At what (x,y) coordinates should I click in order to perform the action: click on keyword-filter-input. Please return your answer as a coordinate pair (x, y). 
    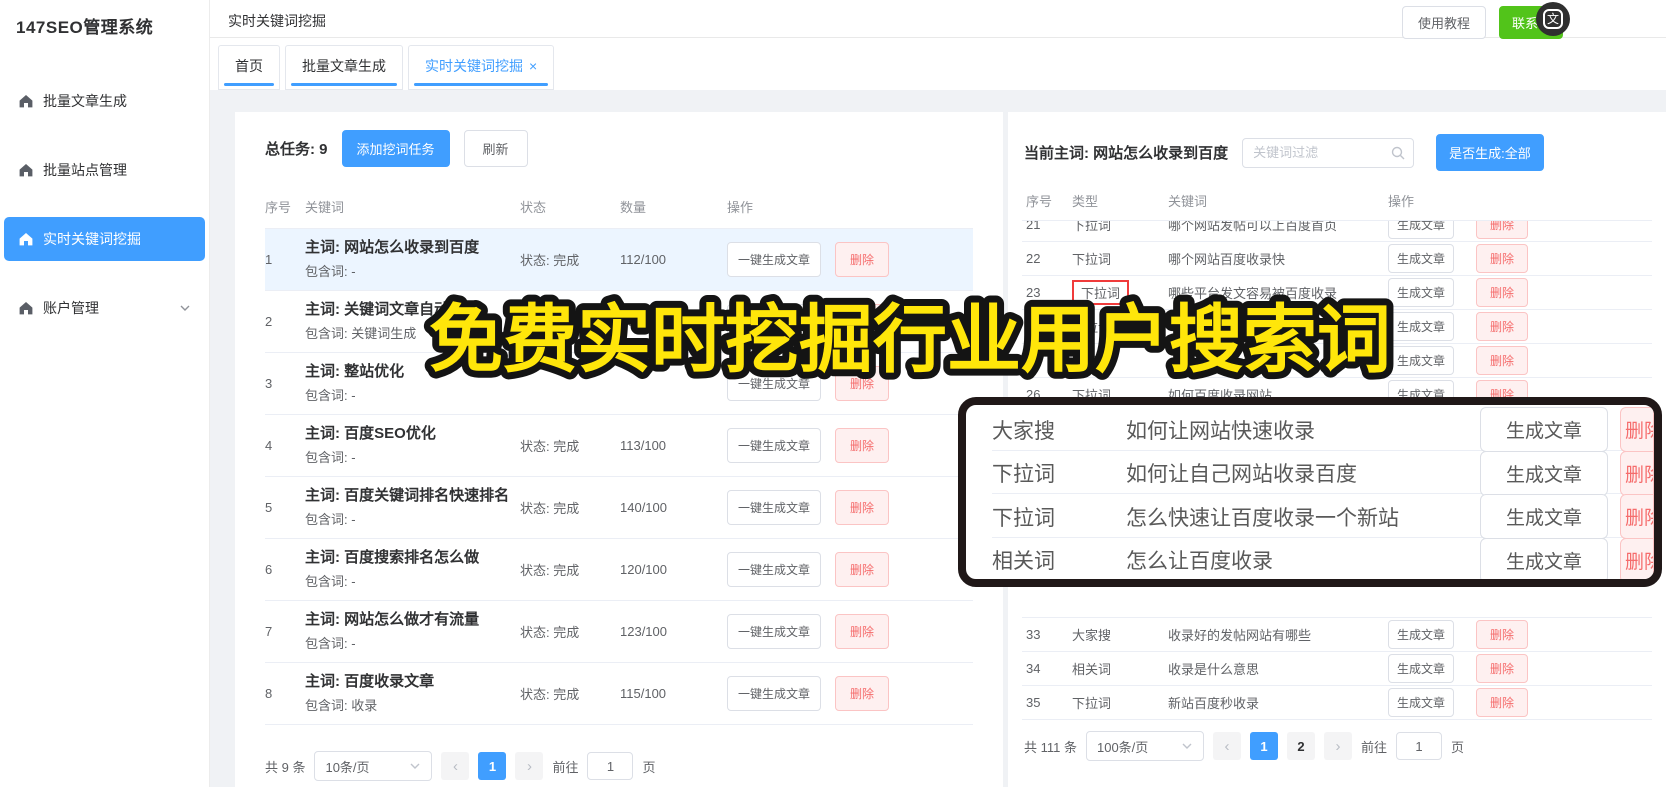
    Looking at the image, I should click on (1328, 152).